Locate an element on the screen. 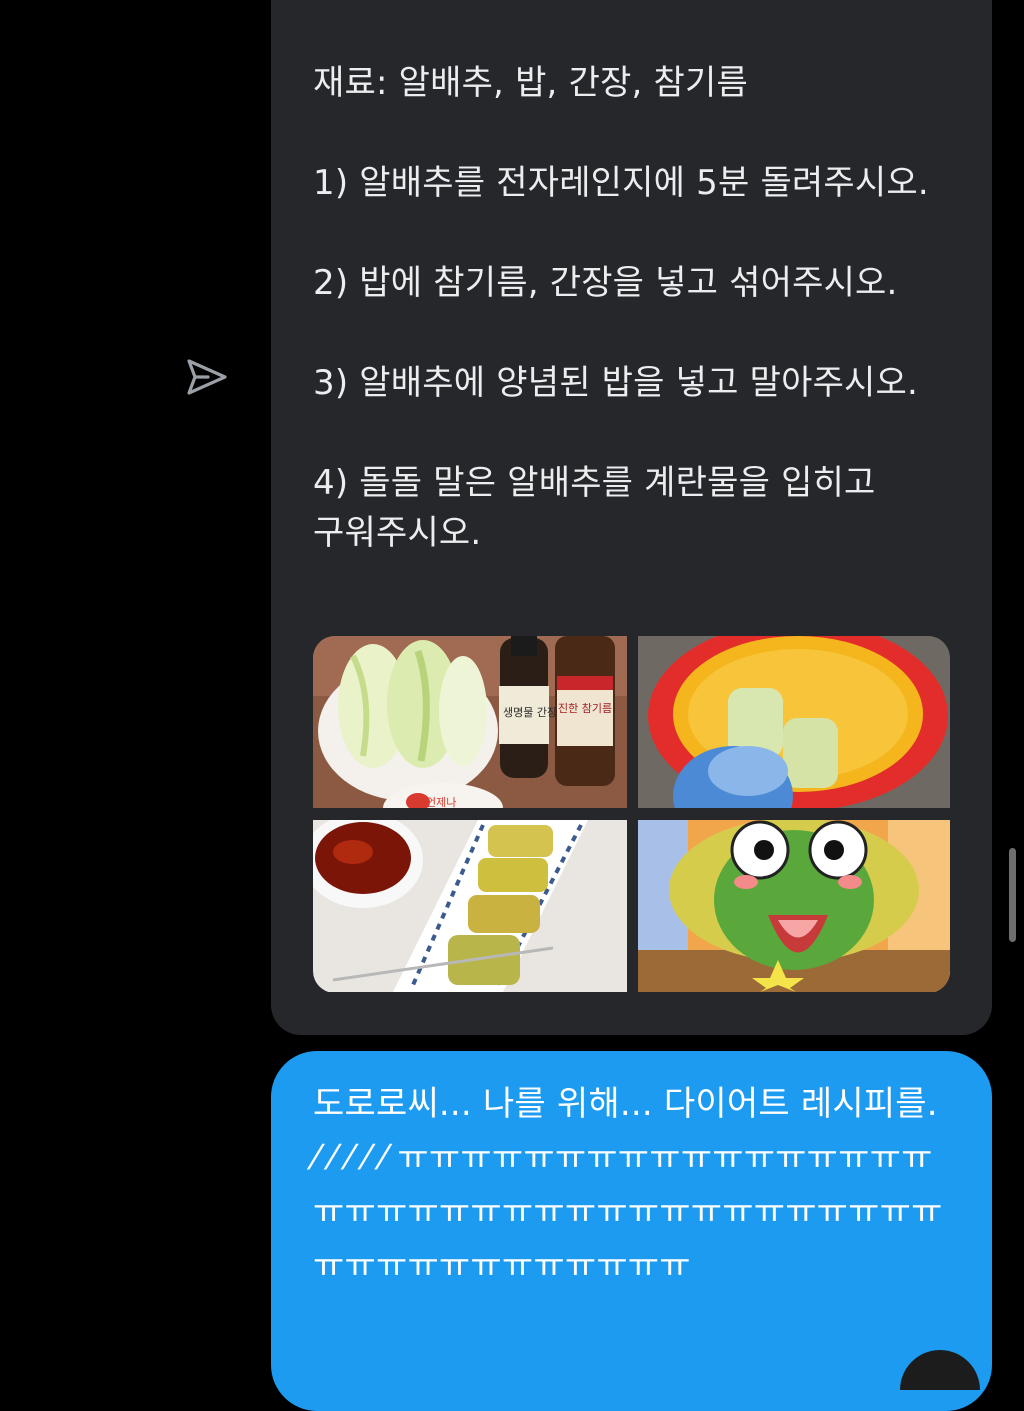  ingredients-line: 재료: 알배추, 밥, 간장, 참기름 is located at coordinates (530, 83).